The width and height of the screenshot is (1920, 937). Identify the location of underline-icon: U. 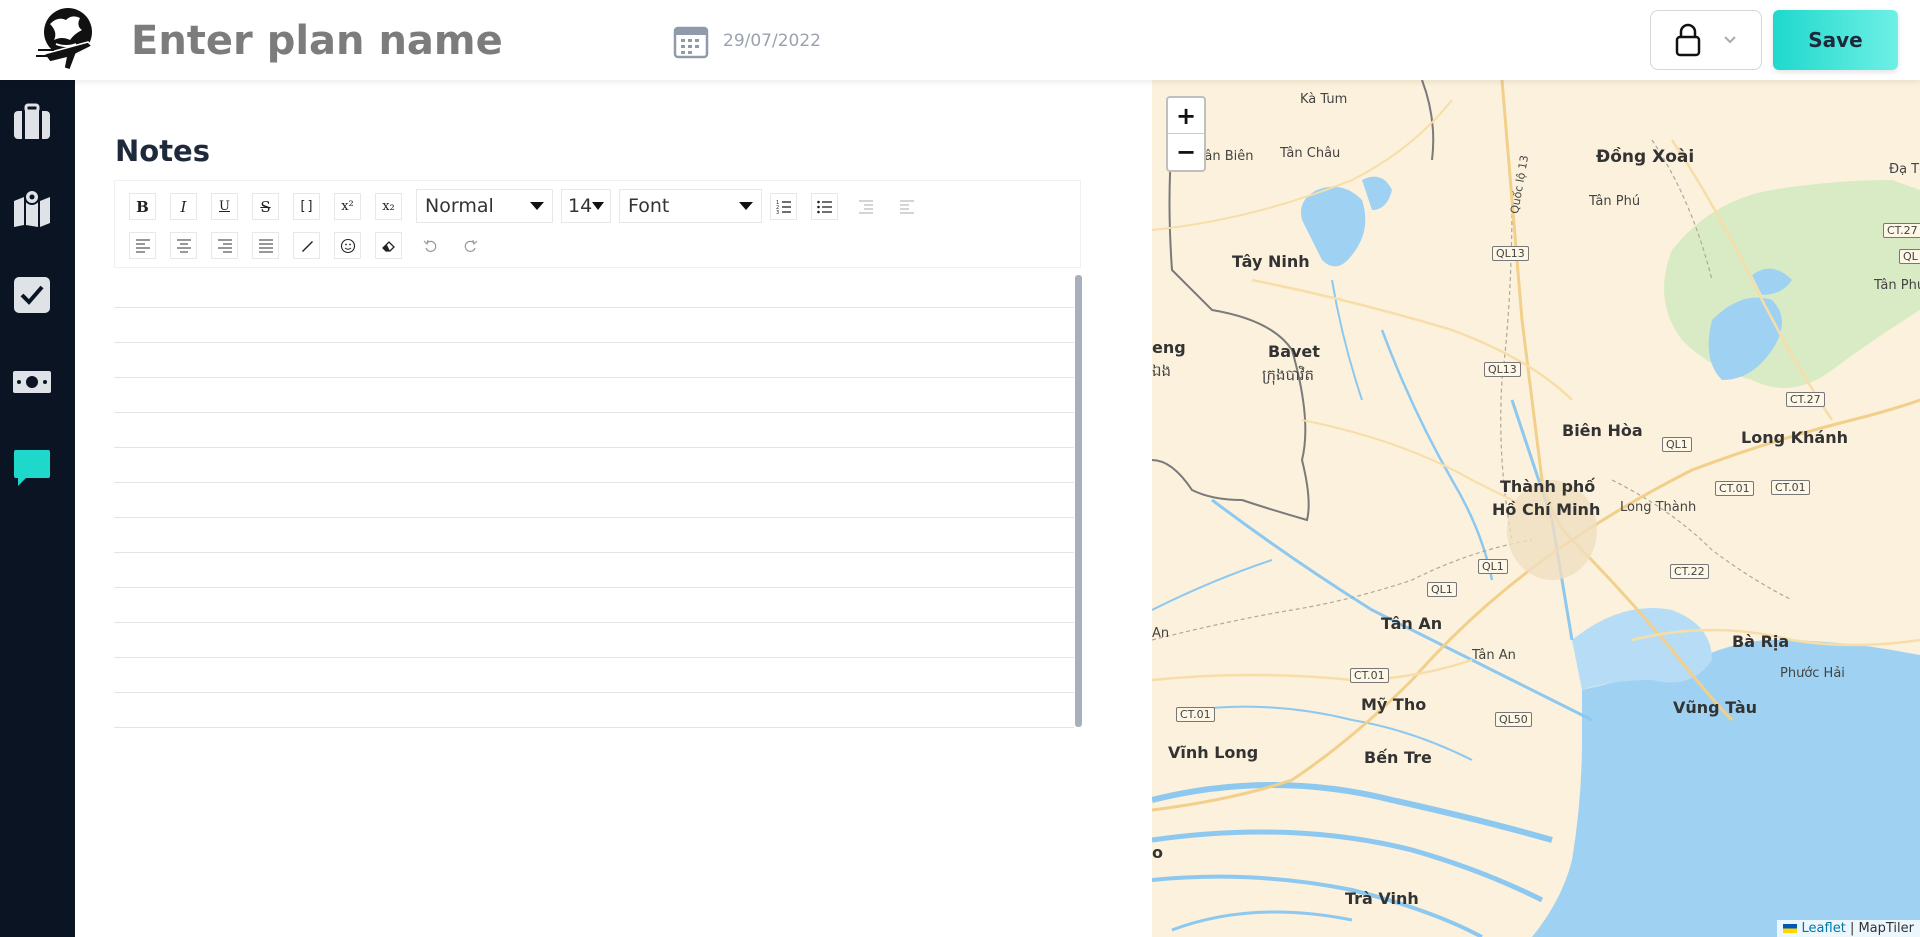
(224, 206).